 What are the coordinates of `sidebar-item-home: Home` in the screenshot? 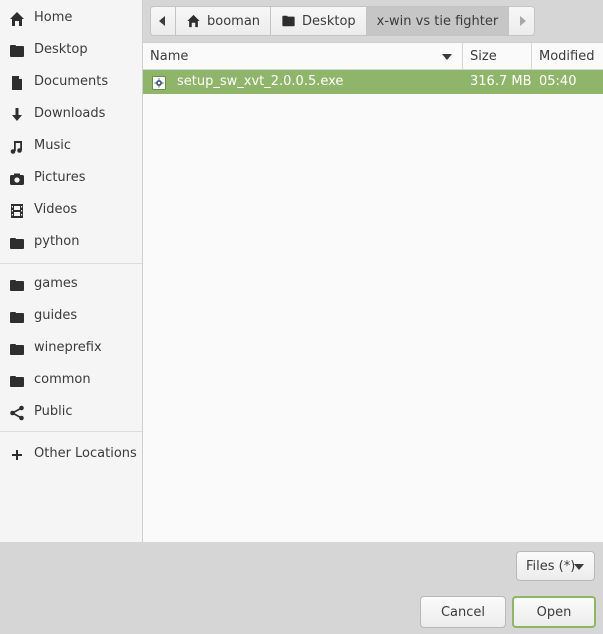 It's located at (71, 18).